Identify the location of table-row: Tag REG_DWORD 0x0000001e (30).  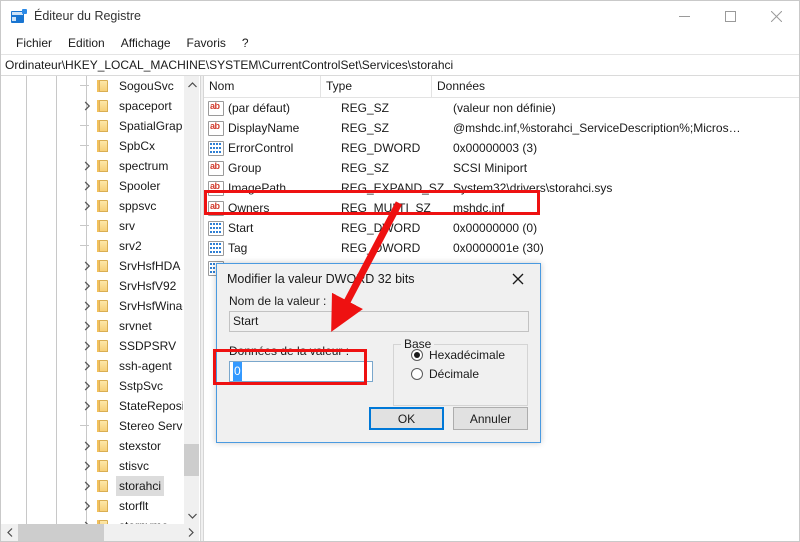
(501, 248).